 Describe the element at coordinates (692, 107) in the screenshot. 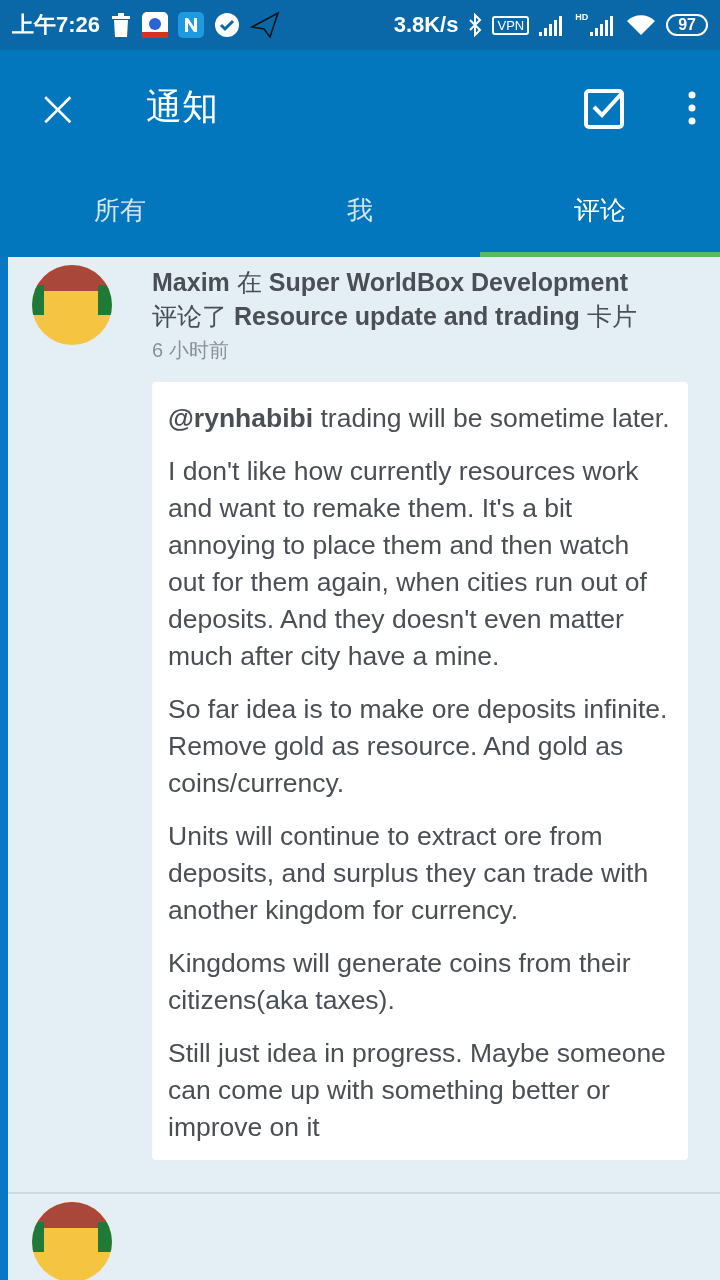

I see `more-icon` at that location.